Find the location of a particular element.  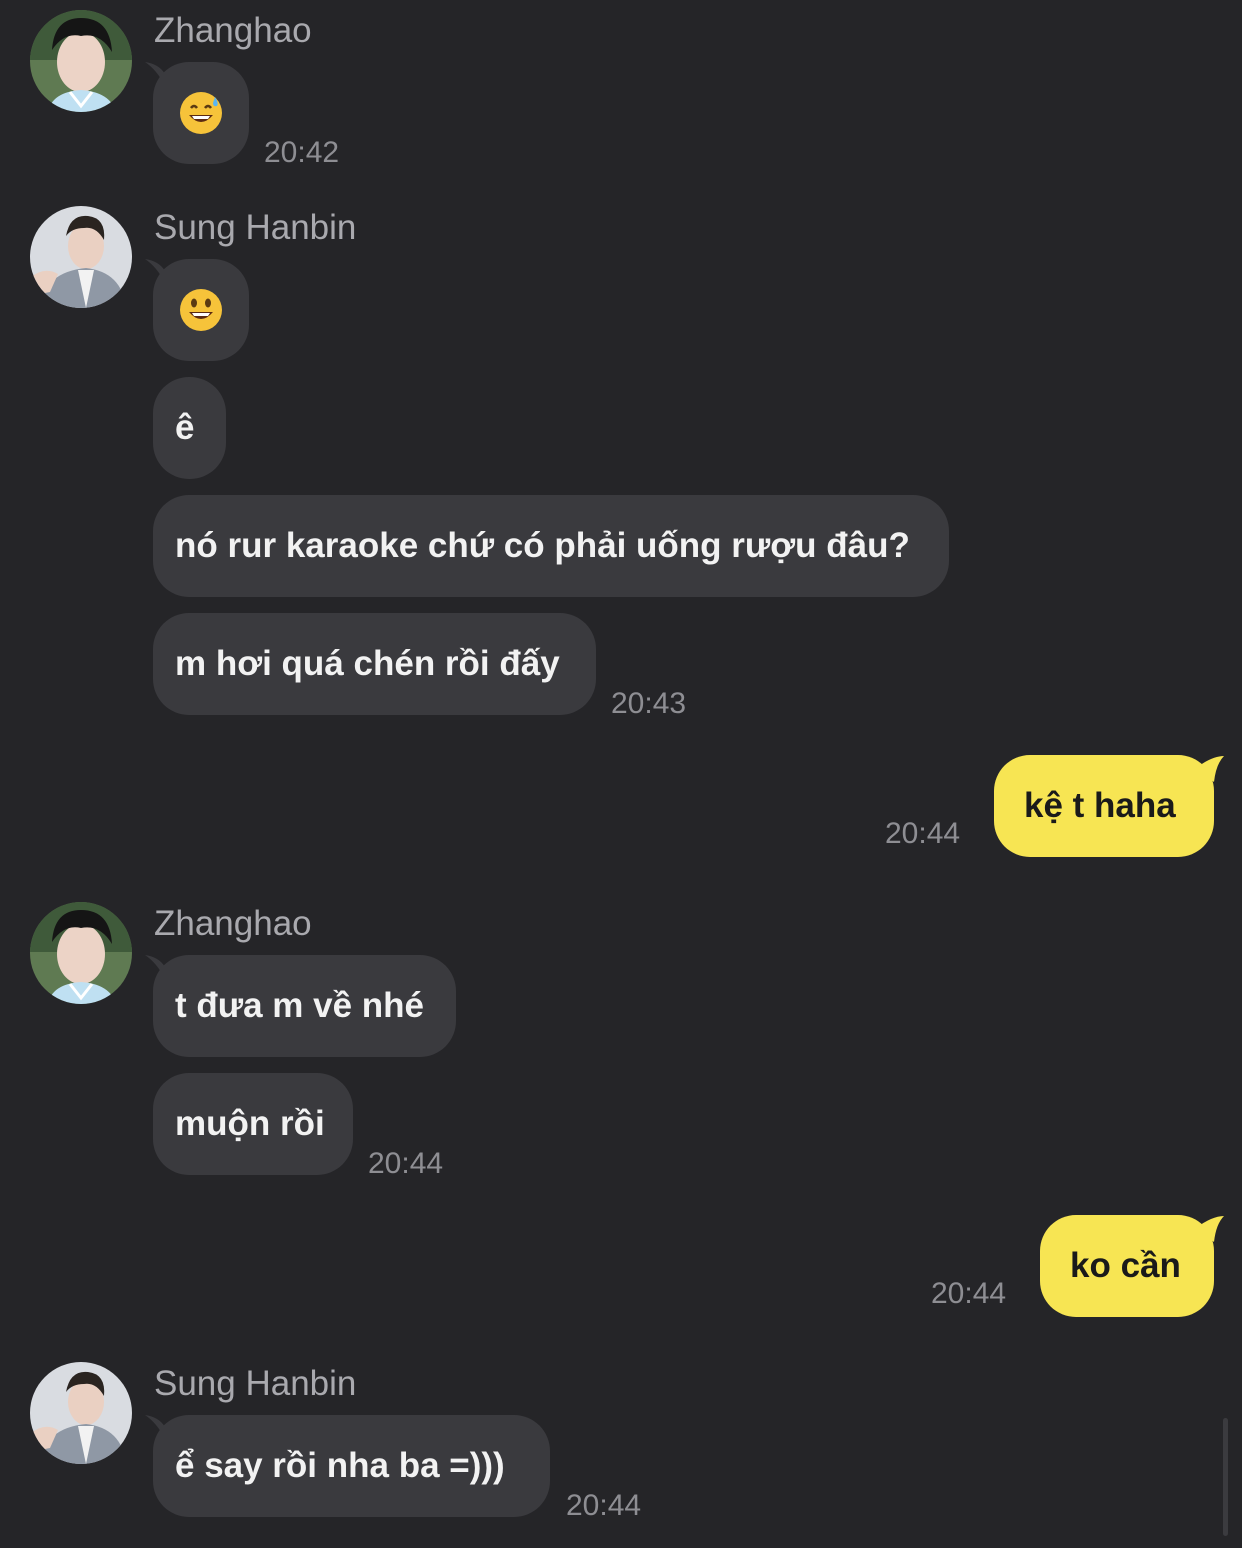

timestamp: 20:43 is located at coordinates (649, 703).